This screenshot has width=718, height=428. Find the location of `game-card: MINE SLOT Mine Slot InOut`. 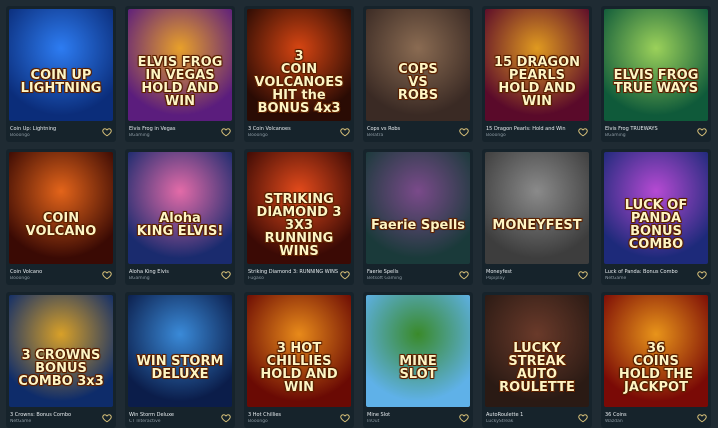

game-card: MINE SLOT Mine Slot InOut is located at coordinates (418, 360).